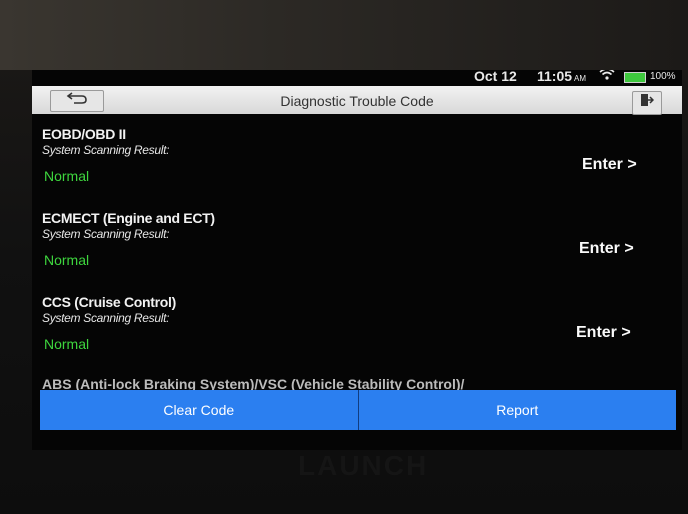 This screenshot has width=688, height=514. Describe the element at coordinates (344, 35) in the screenshot. I see `device-top-edge` at that location.